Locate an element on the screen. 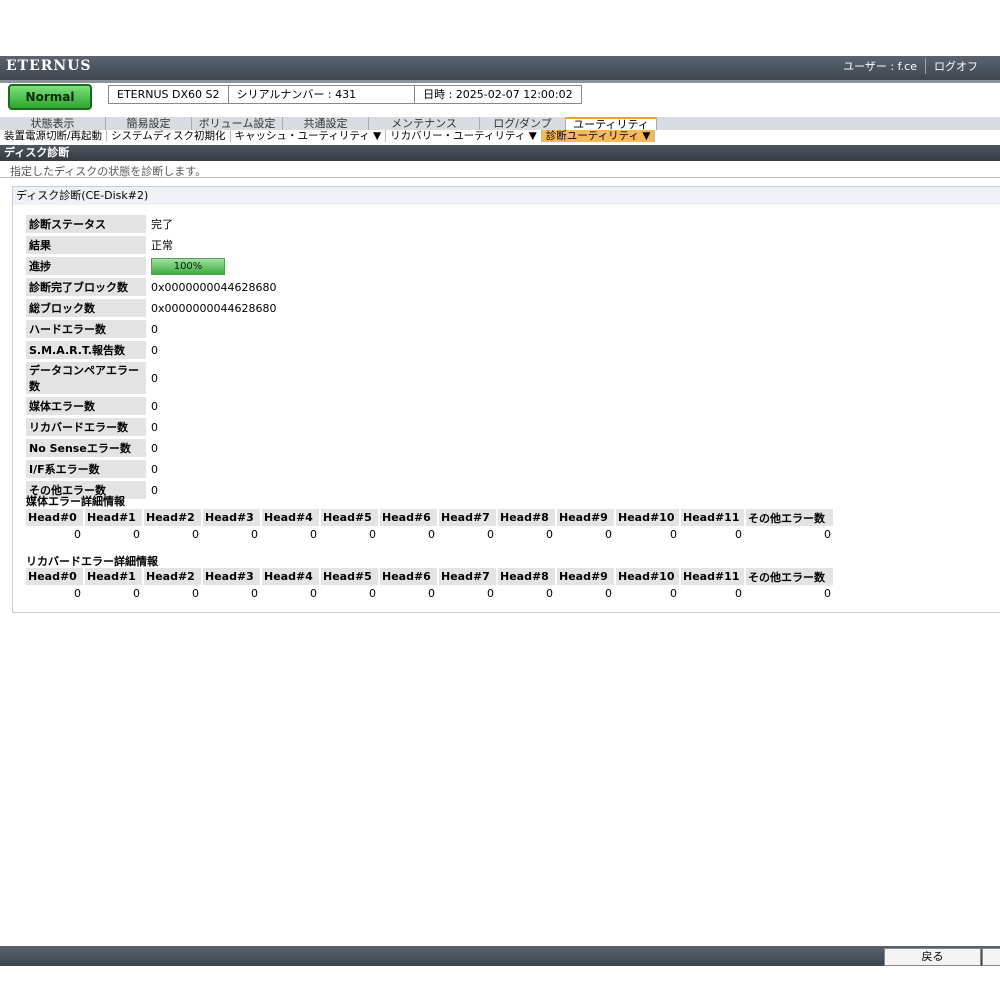  device-datetime: 日時 : 2025-02-07 12:00:02 is located at coordinates (498, 94).